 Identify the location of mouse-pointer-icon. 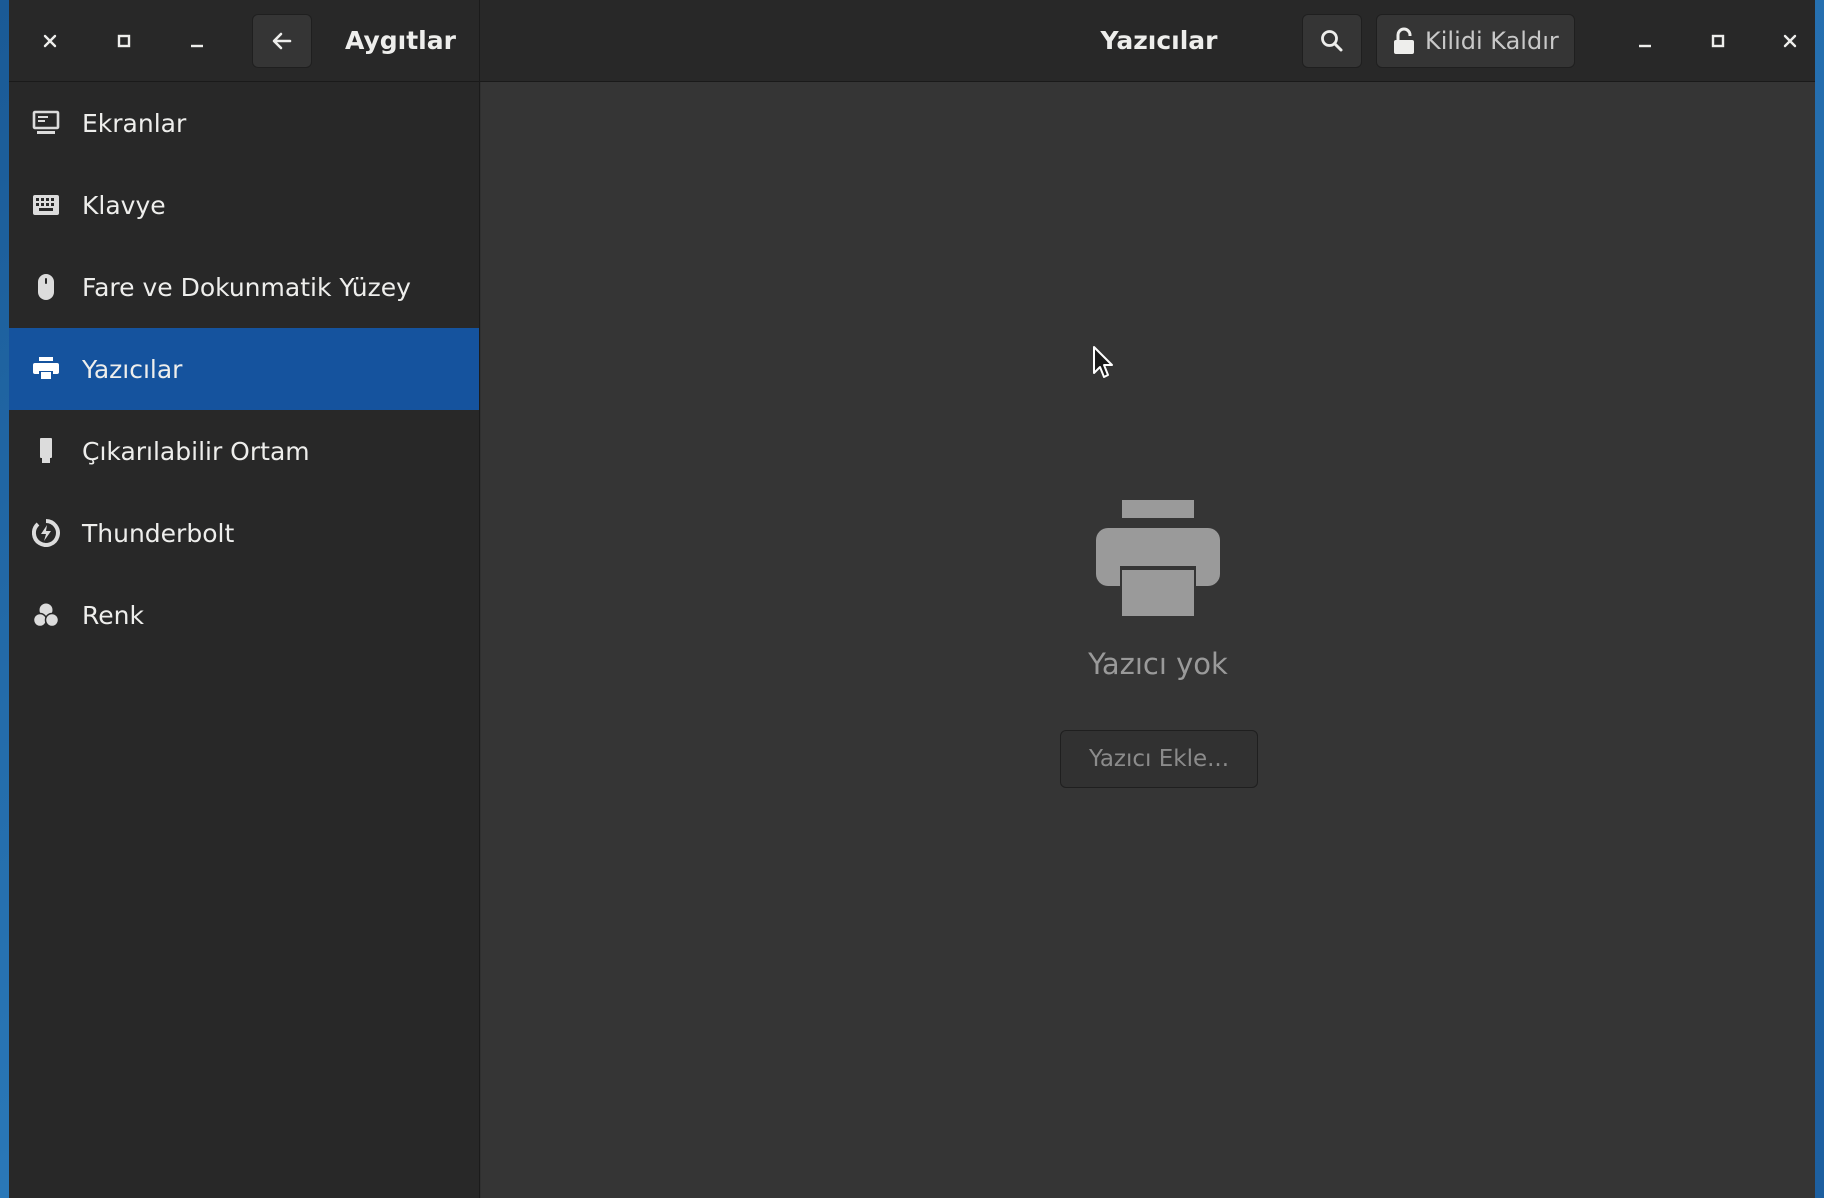
(1103, 362).